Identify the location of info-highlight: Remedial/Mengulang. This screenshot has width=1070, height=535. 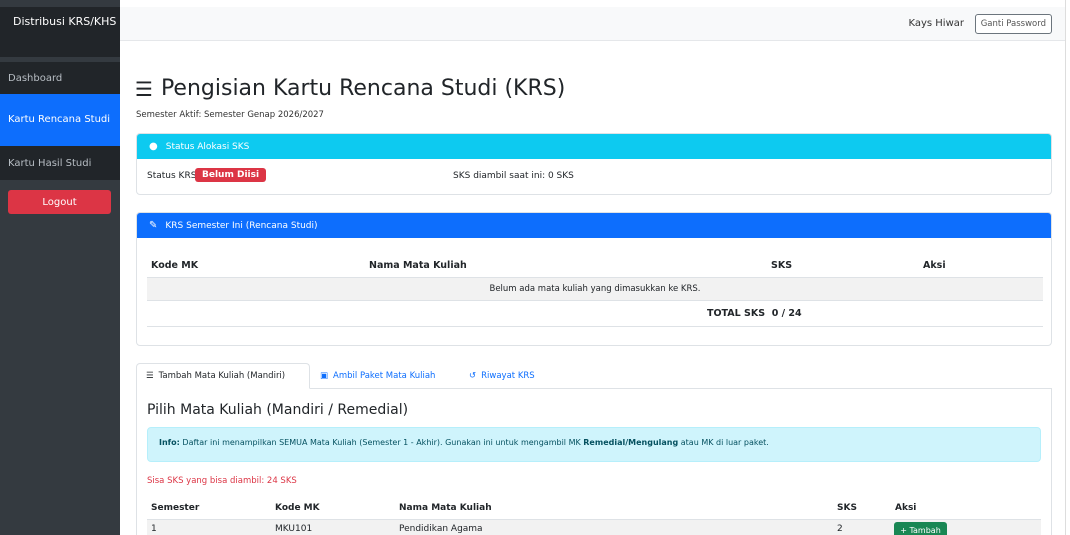
(631, 442).